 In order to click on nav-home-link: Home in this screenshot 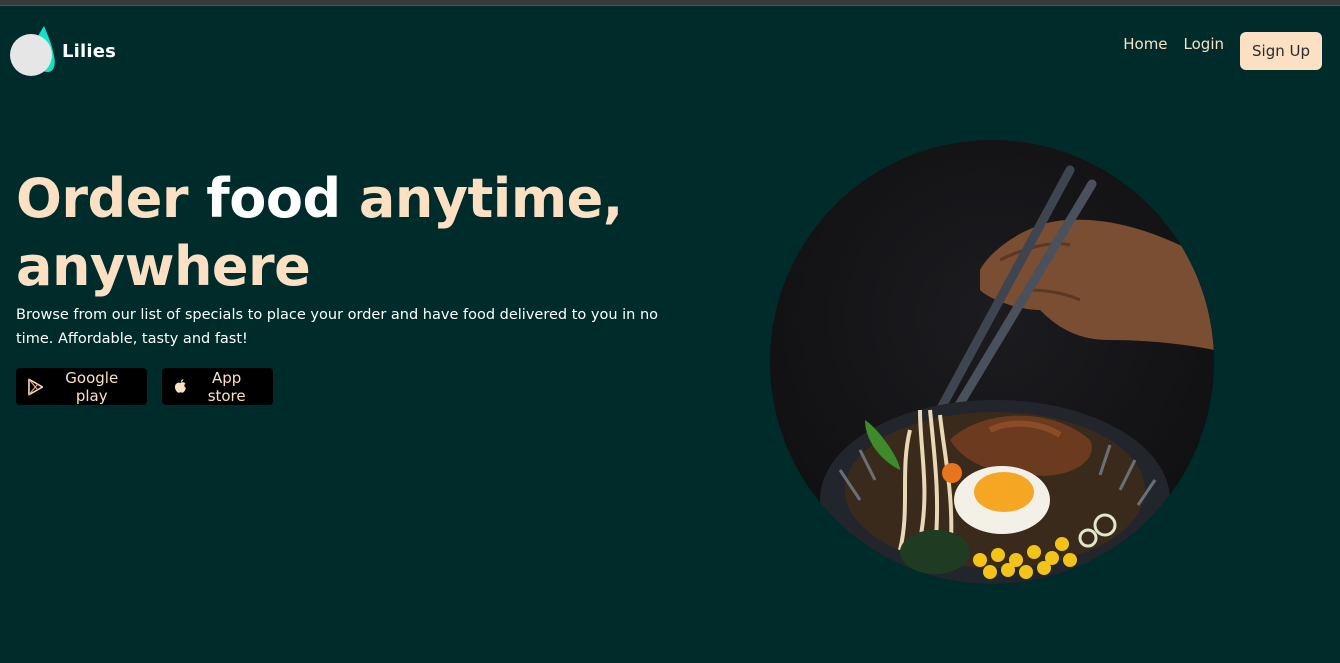, I will do `click(1145, 44)`.